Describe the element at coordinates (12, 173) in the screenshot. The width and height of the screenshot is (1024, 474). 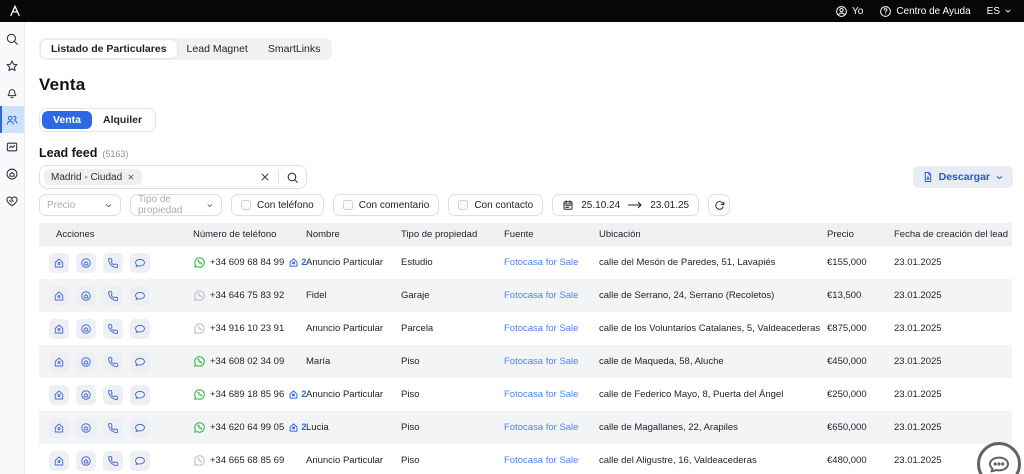
I see `sidebar-item-valuation` at that location.